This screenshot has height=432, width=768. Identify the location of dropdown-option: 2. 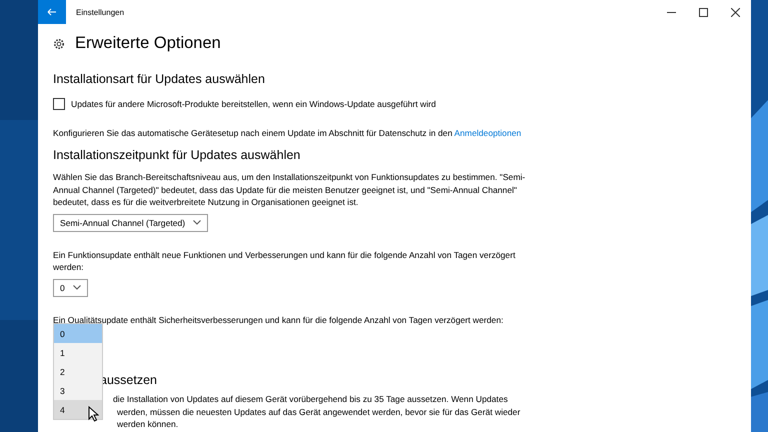
(78, 371).